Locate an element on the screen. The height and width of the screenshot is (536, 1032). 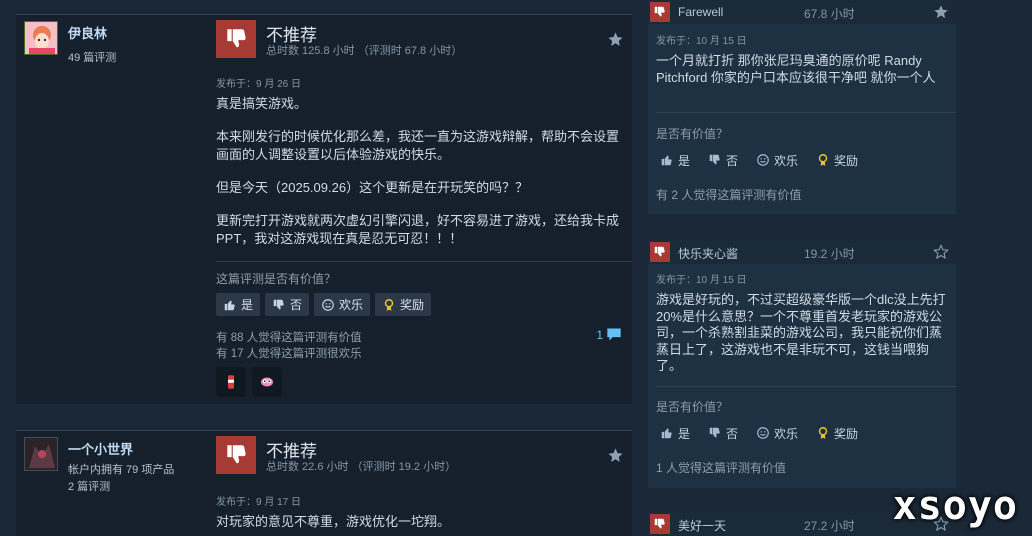
star-outline-icon is located at coordinates (941, 254).